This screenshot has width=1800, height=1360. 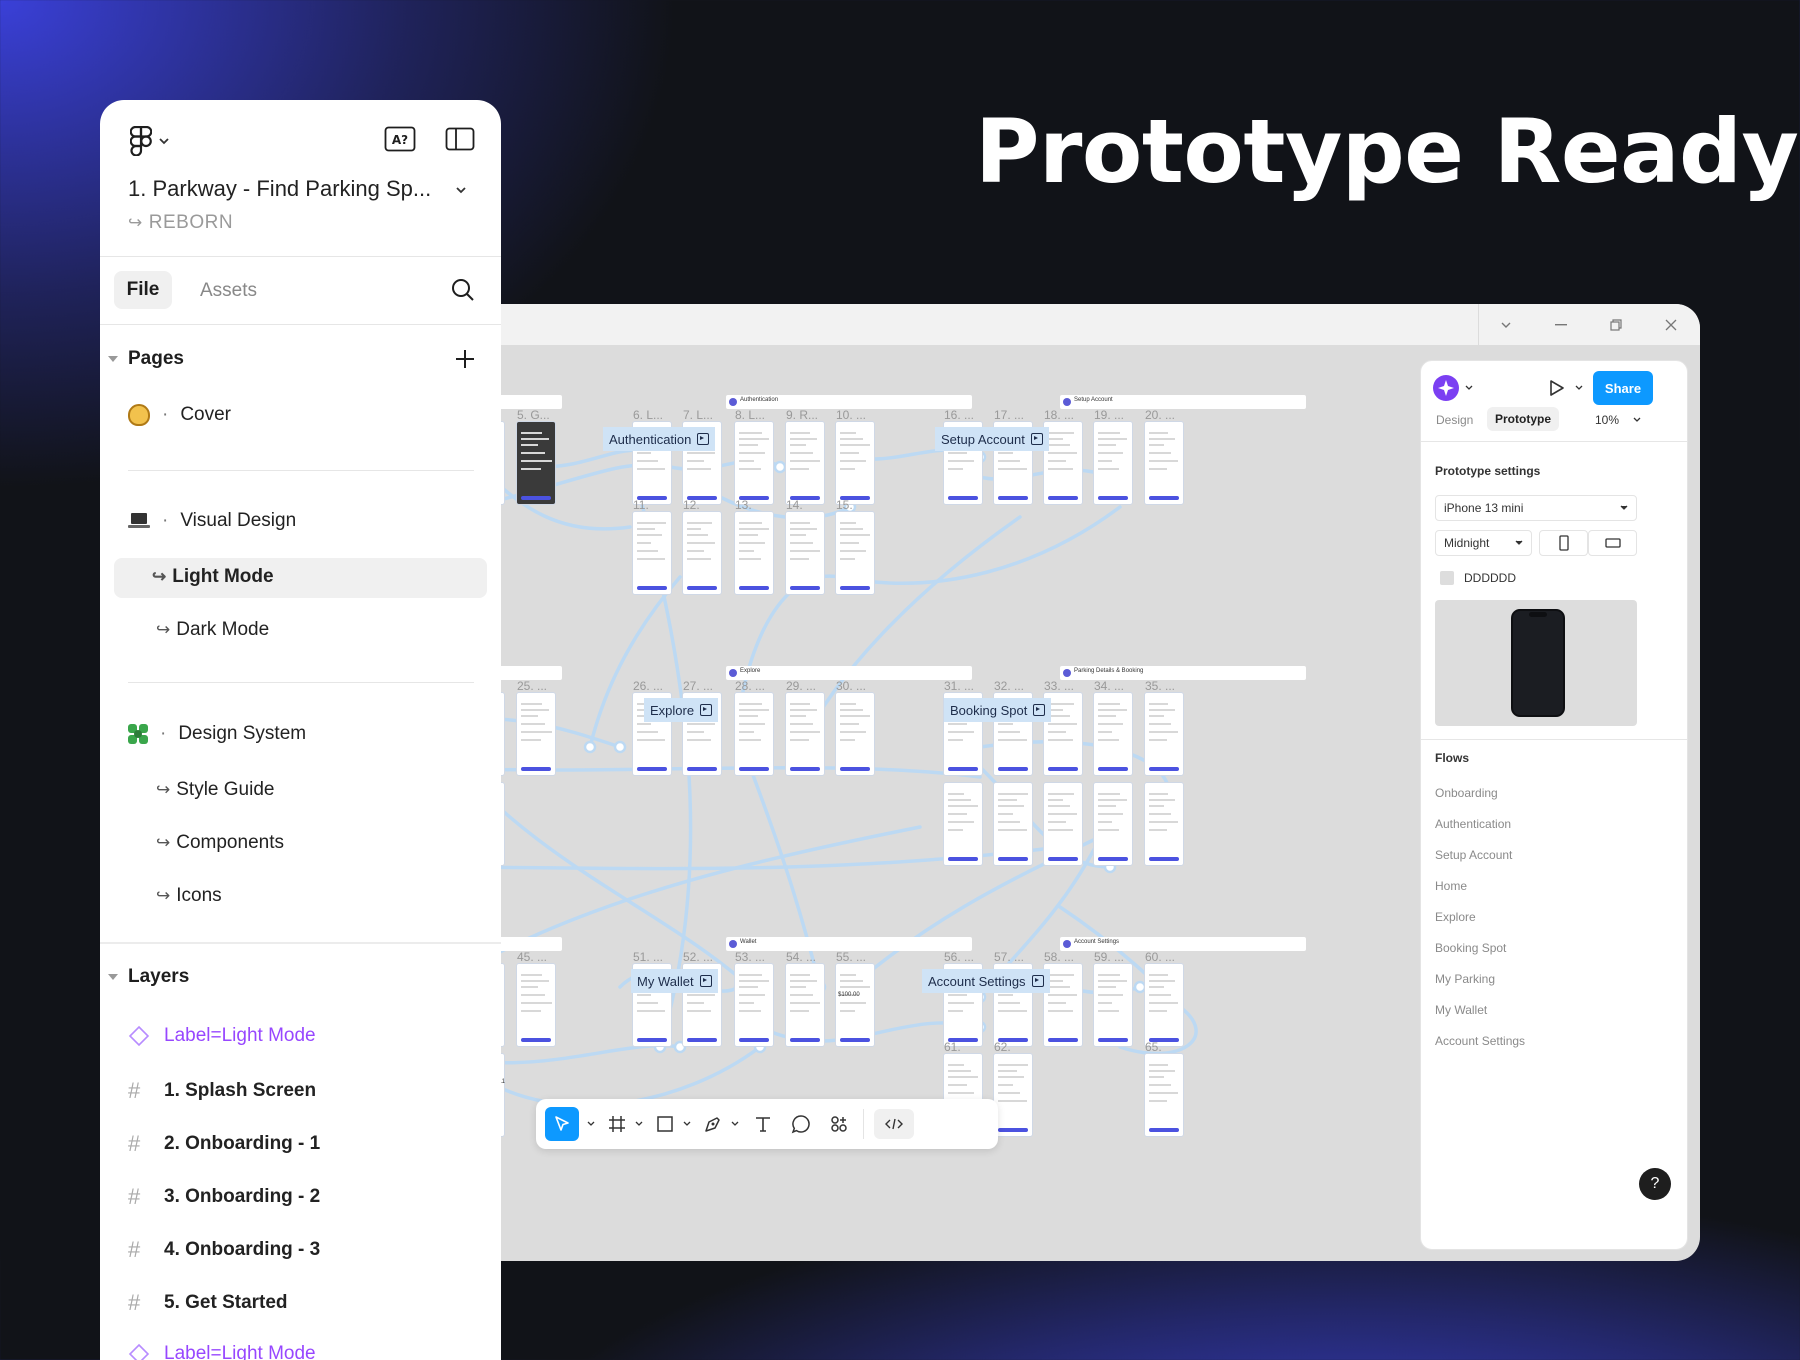 I want to click on rectangle-tool-icon, so click(x=665, y=1124).